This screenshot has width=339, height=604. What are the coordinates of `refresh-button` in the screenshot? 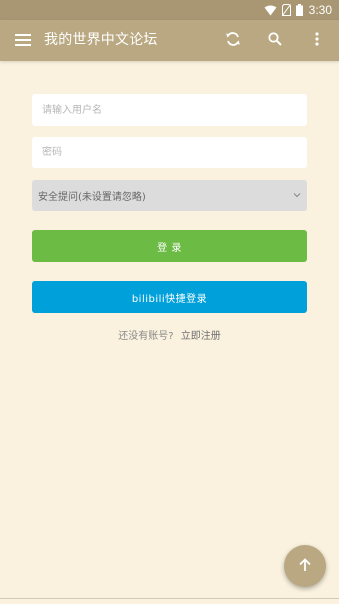 It's located at (233, 40).